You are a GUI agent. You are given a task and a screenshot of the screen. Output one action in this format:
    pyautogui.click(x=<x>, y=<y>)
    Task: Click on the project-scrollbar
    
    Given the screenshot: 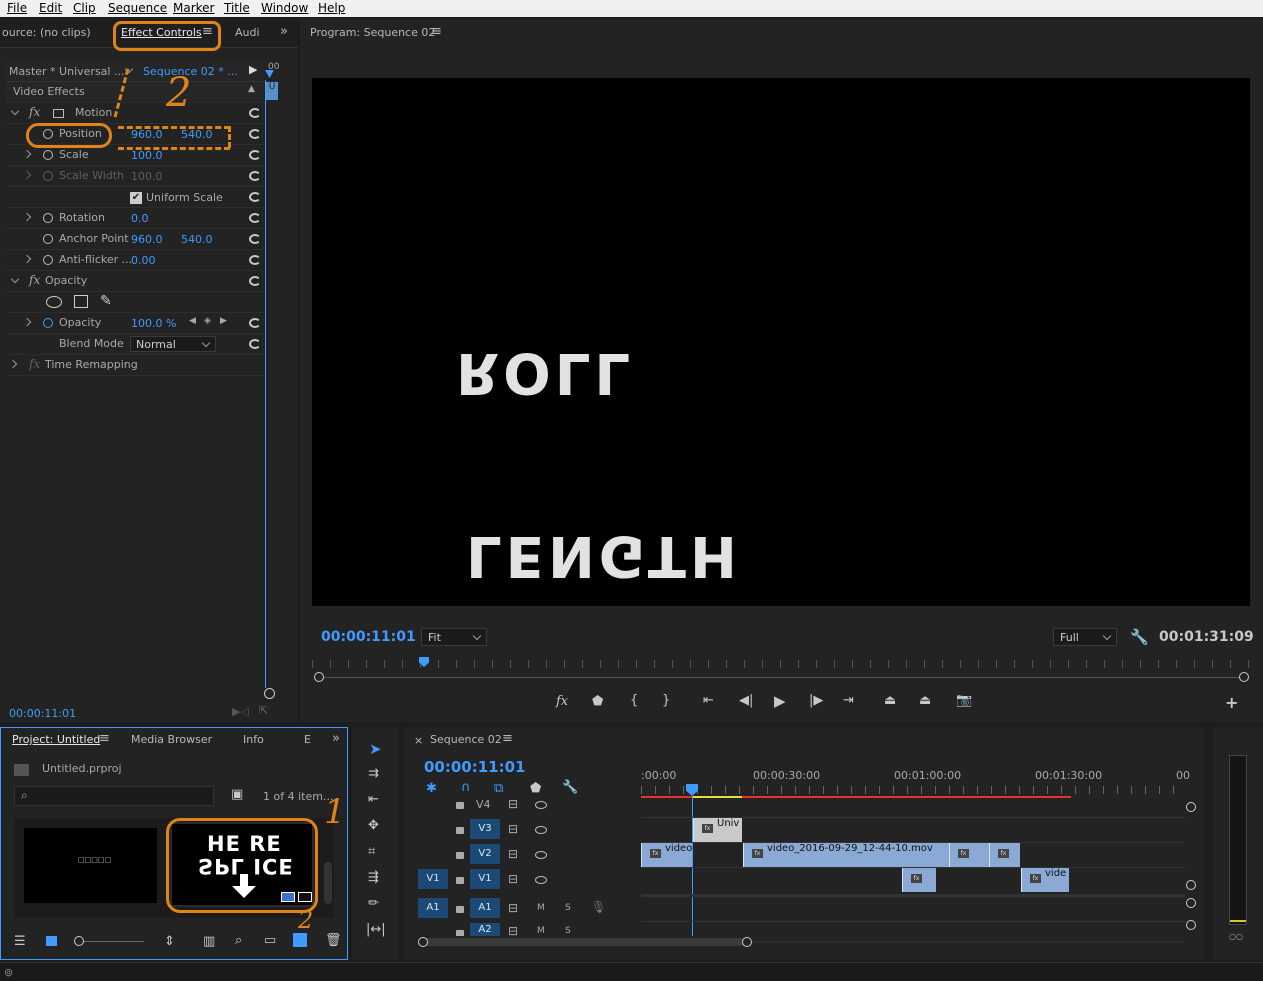 What is the action you would take?
    pyautogui.click(x=328, y=883)
    